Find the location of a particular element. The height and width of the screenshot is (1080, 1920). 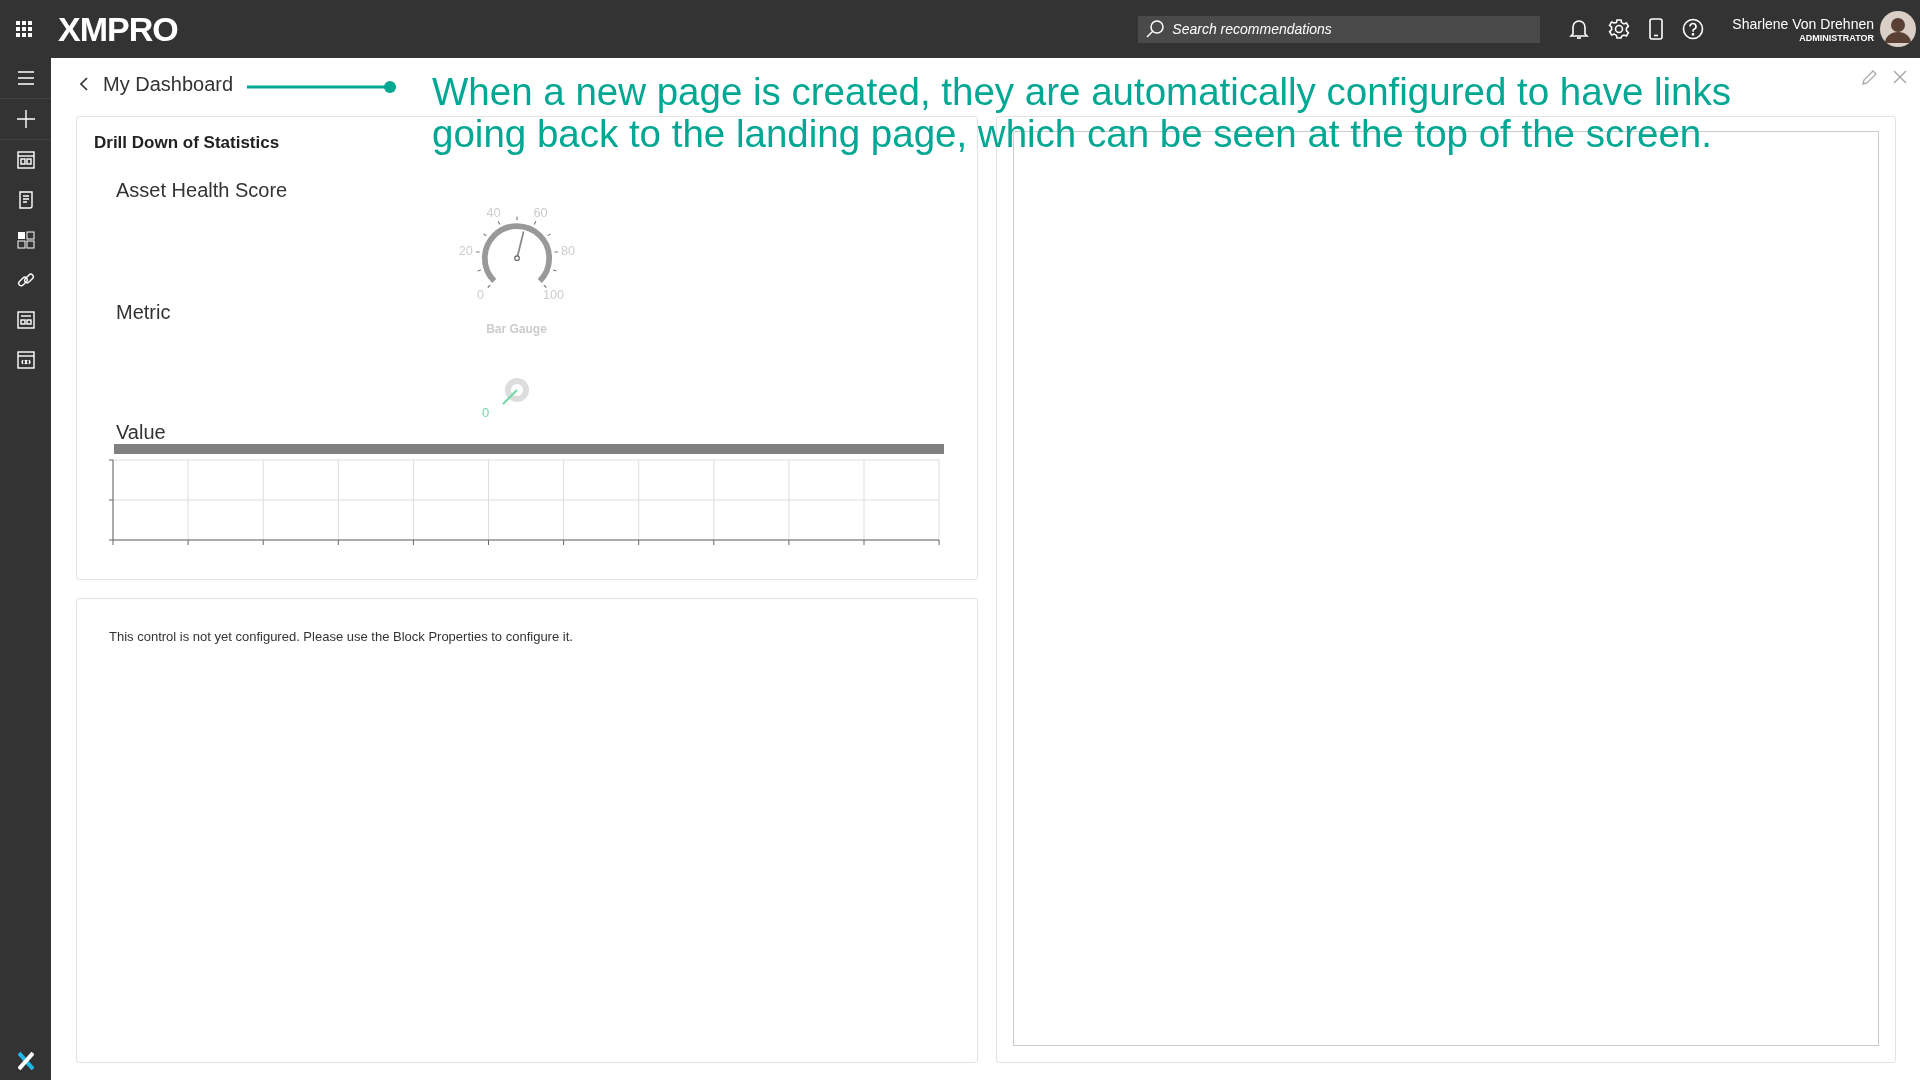

bell-icon is located at coordinates (1579, 29).